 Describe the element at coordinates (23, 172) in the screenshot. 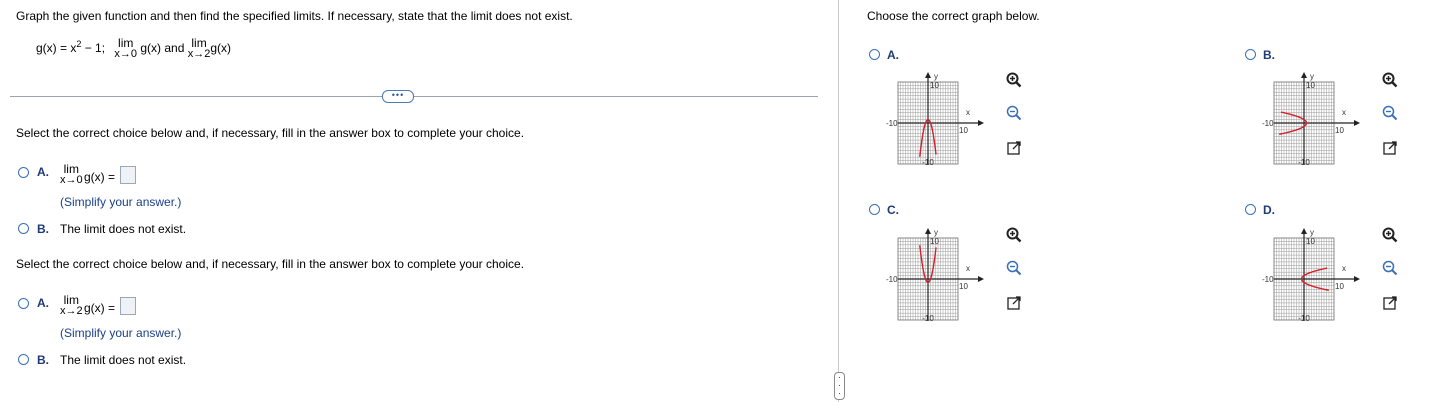

I see `part1-option-a-radio` at that location.